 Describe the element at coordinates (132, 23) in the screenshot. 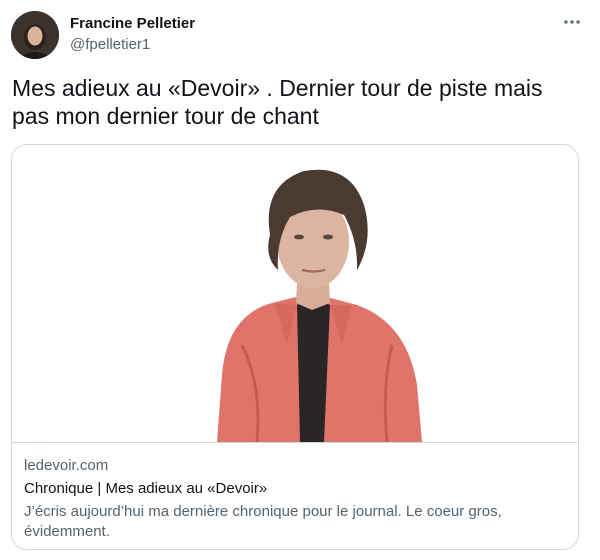

I see `author-name: Francine Pelletier` at that location.